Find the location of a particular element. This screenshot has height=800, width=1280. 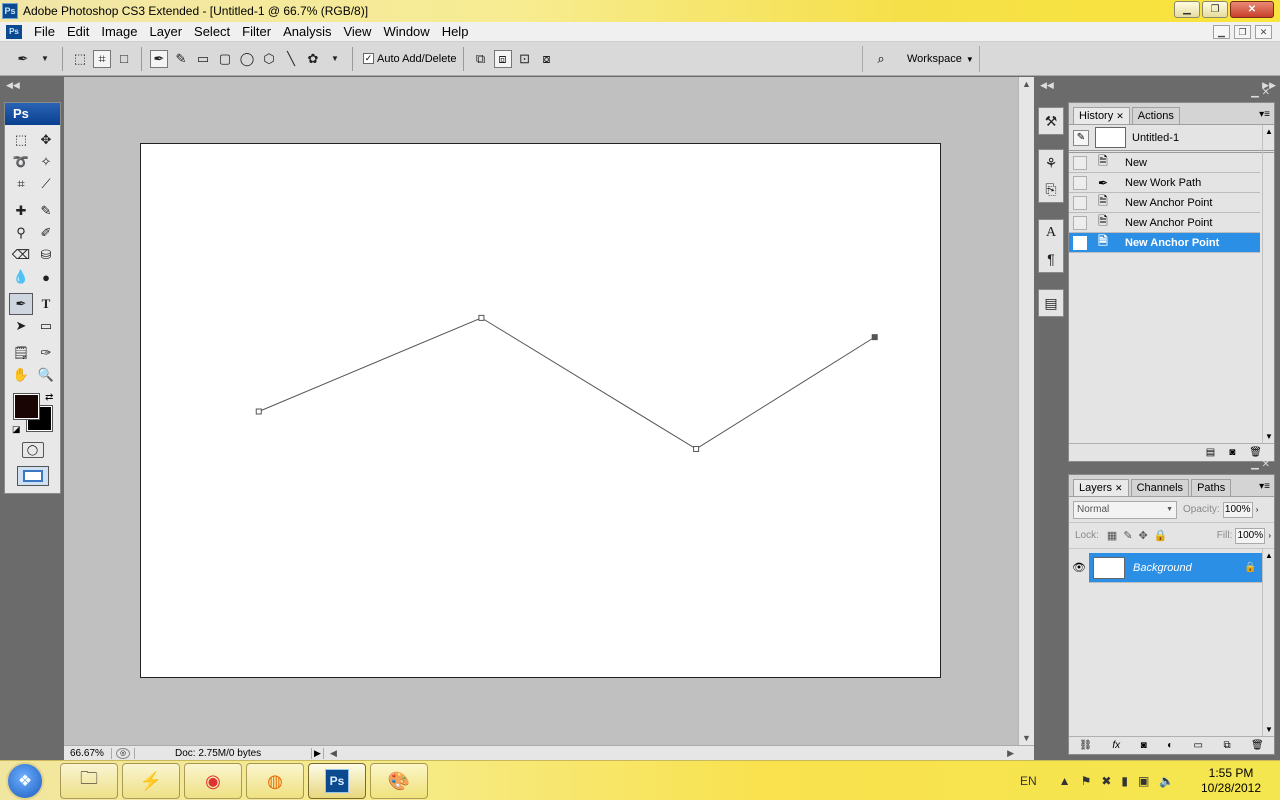

add-to-path-icon: ⧉ is located at coordinates (481, 59).